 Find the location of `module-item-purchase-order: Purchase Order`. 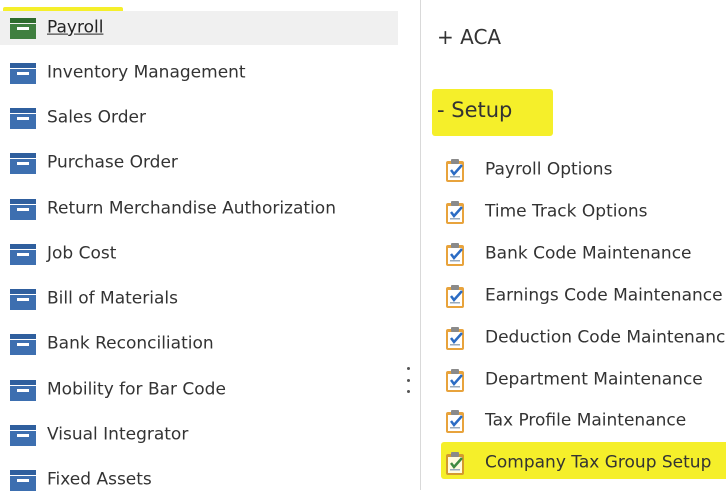

module-item-purchase-order: Purchase Order is located at coordinates (199, 163).